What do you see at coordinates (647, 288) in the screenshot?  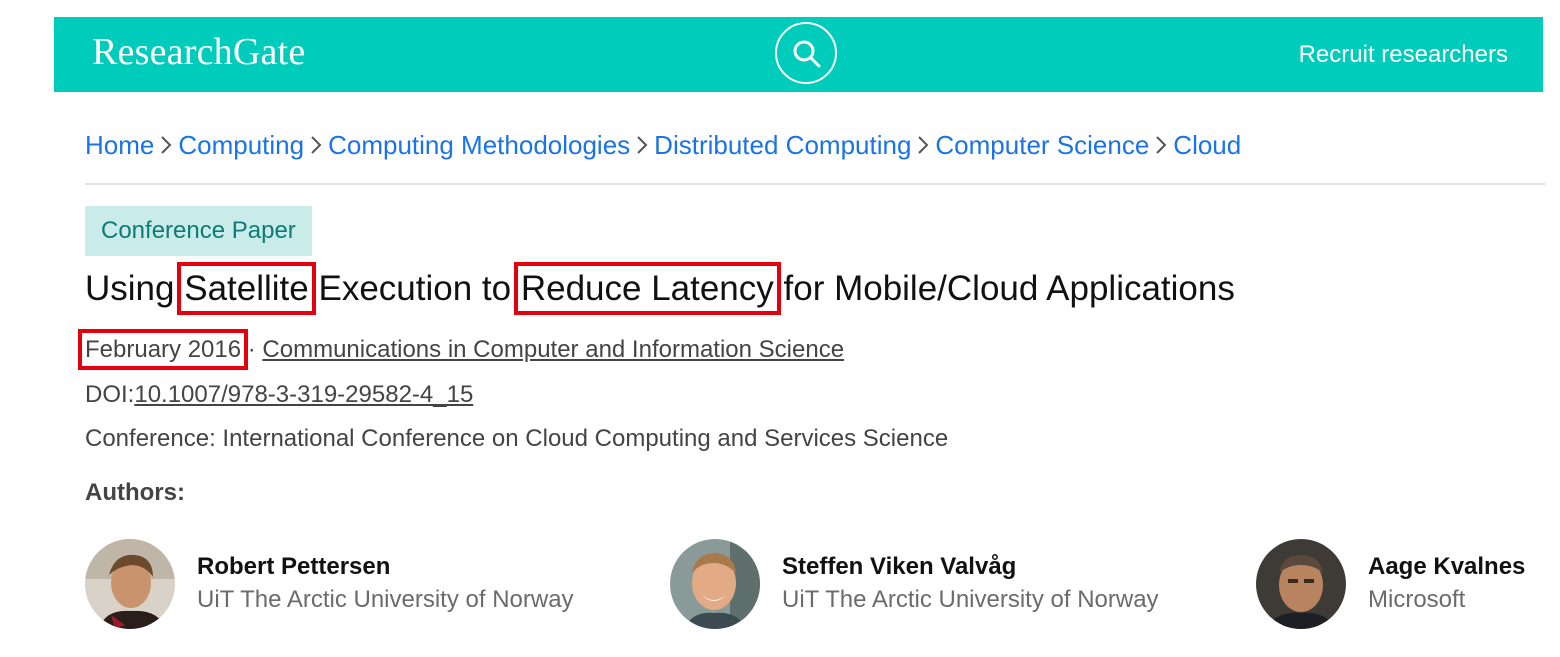 I see `title-highlight-reduce-latency: Reduce Latency` at bounding box center [647, 288].